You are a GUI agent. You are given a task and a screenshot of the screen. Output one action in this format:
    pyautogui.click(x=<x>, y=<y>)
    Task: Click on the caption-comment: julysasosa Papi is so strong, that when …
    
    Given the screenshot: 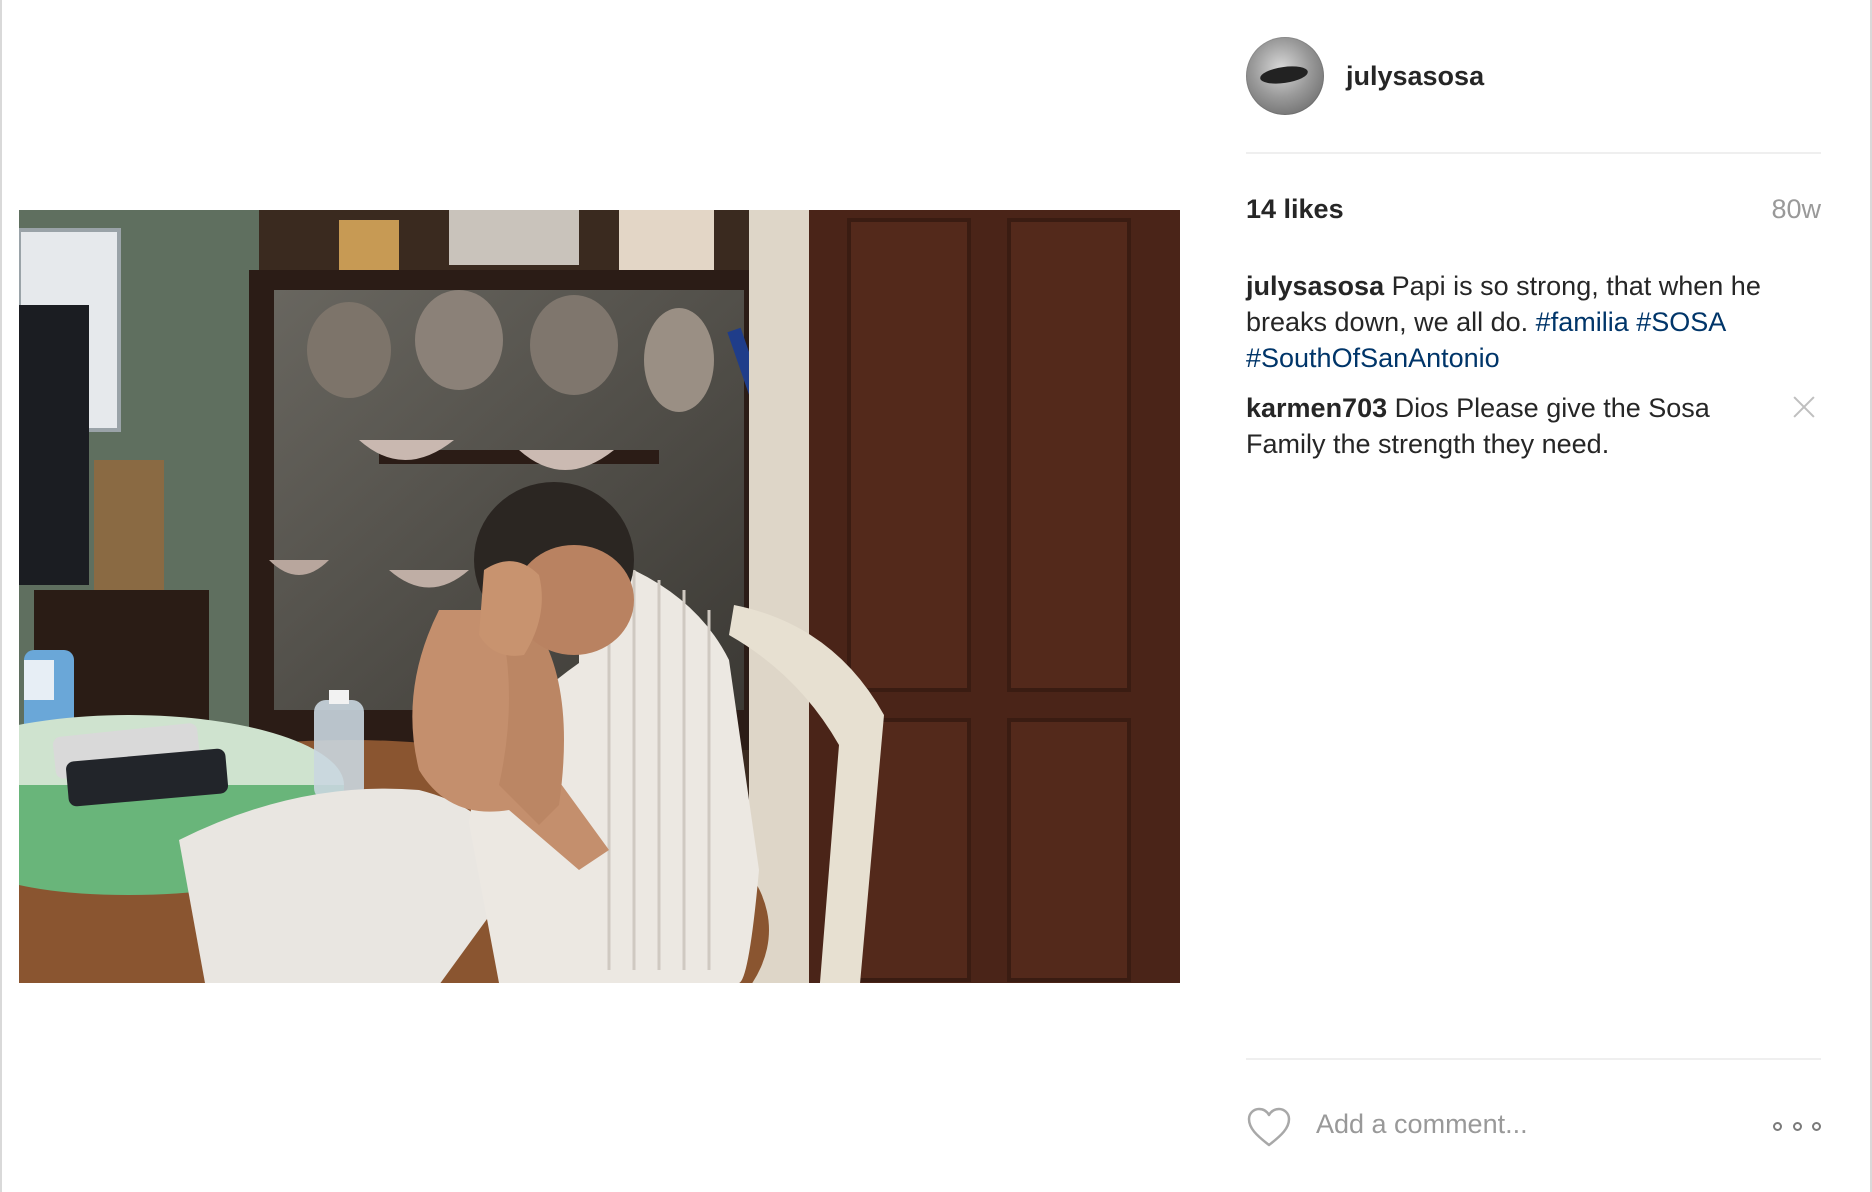 What is the action you would take?
    pyautogui.click(x=1533, y=322)
    